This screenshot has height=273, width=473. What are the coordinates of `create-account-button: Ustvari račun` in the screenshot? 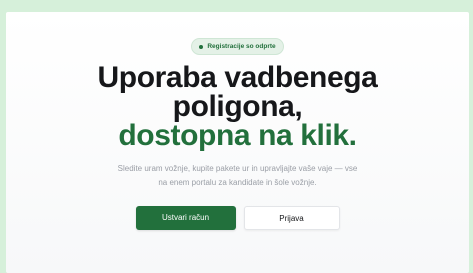 It's located at (185, 218).